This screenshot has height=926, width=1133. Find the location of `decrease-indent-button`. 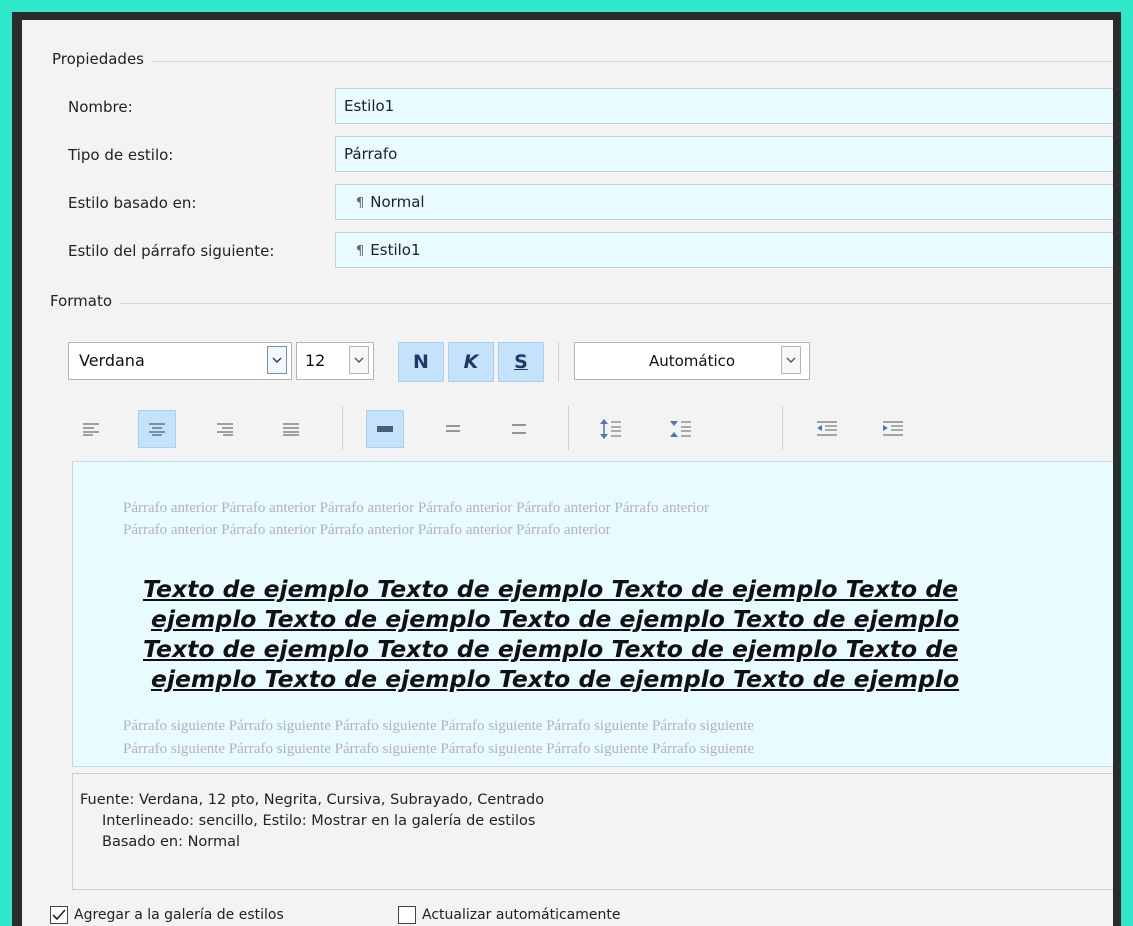

decrease-indent-button is located at coordinates (827, 429).